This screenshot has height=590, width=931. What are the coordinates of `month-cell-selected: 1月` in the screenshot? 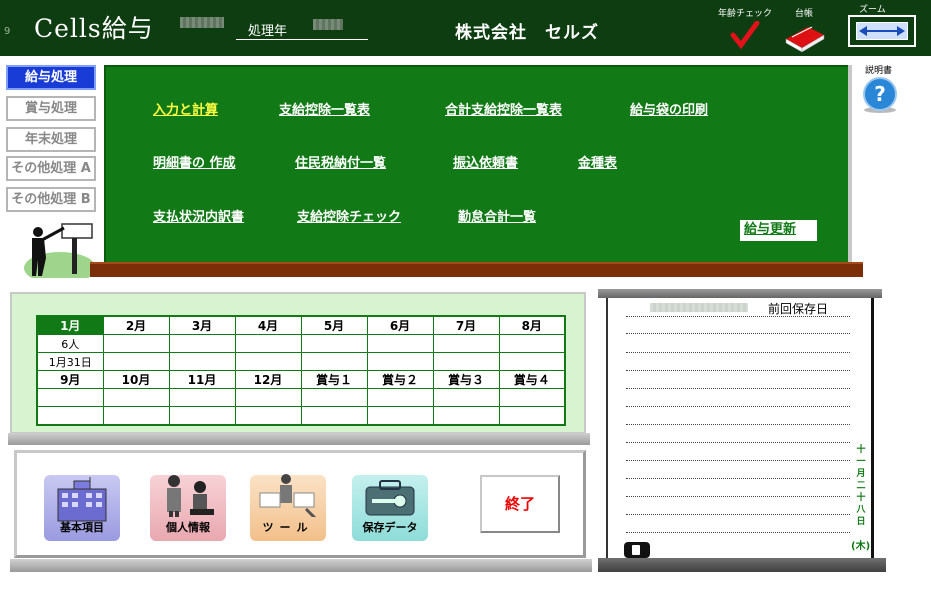 It's located at (70, 325).